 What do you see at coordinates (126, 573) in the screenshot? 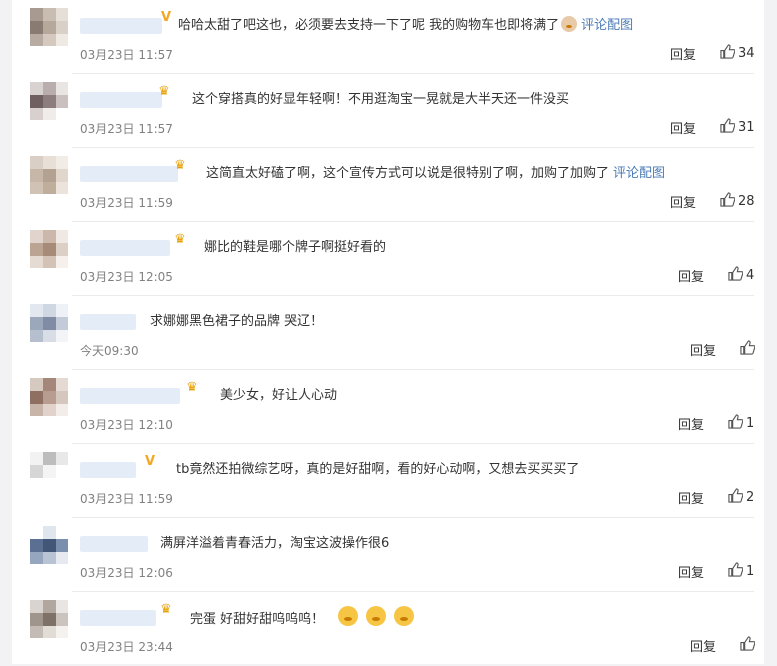
I see `comment-time: 03月23日 12:06` at bounding box center [126, 573].